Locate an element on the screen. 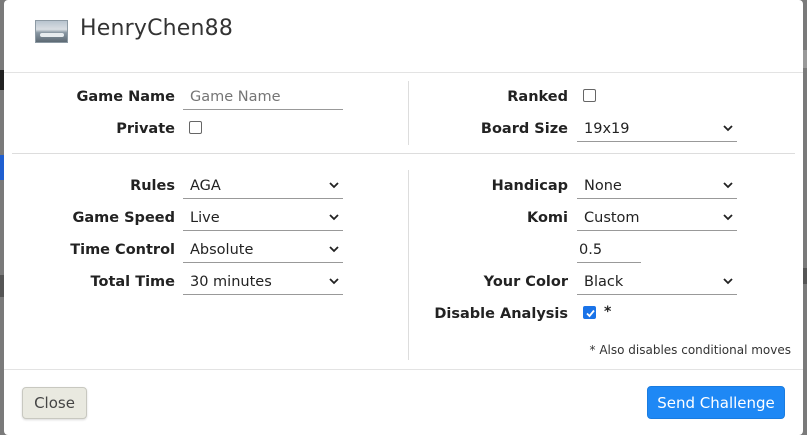 This screenshot has width=807, height=435. game-name-label: Game Name is located at coordinates (125, 97).